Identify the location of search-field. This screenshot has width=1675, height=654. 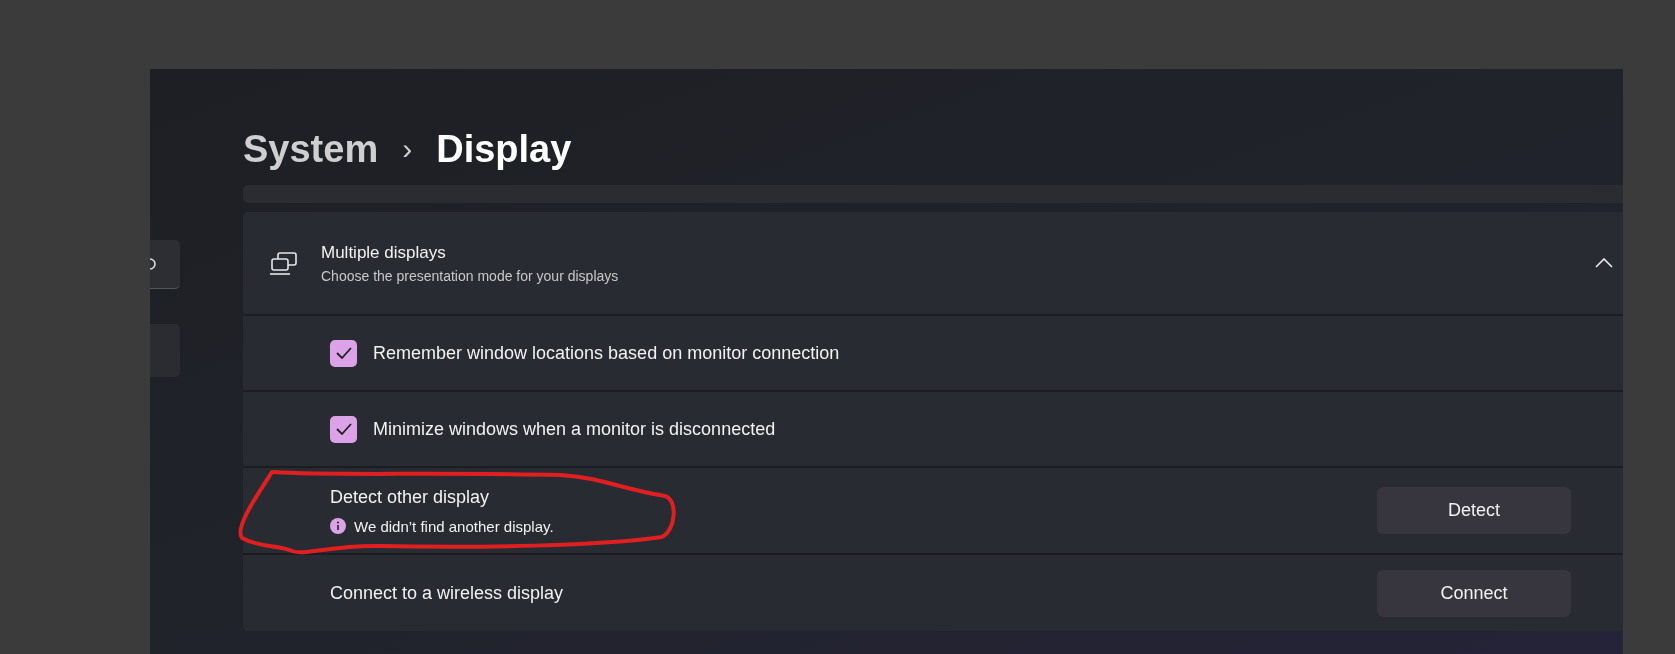
(165, 264).